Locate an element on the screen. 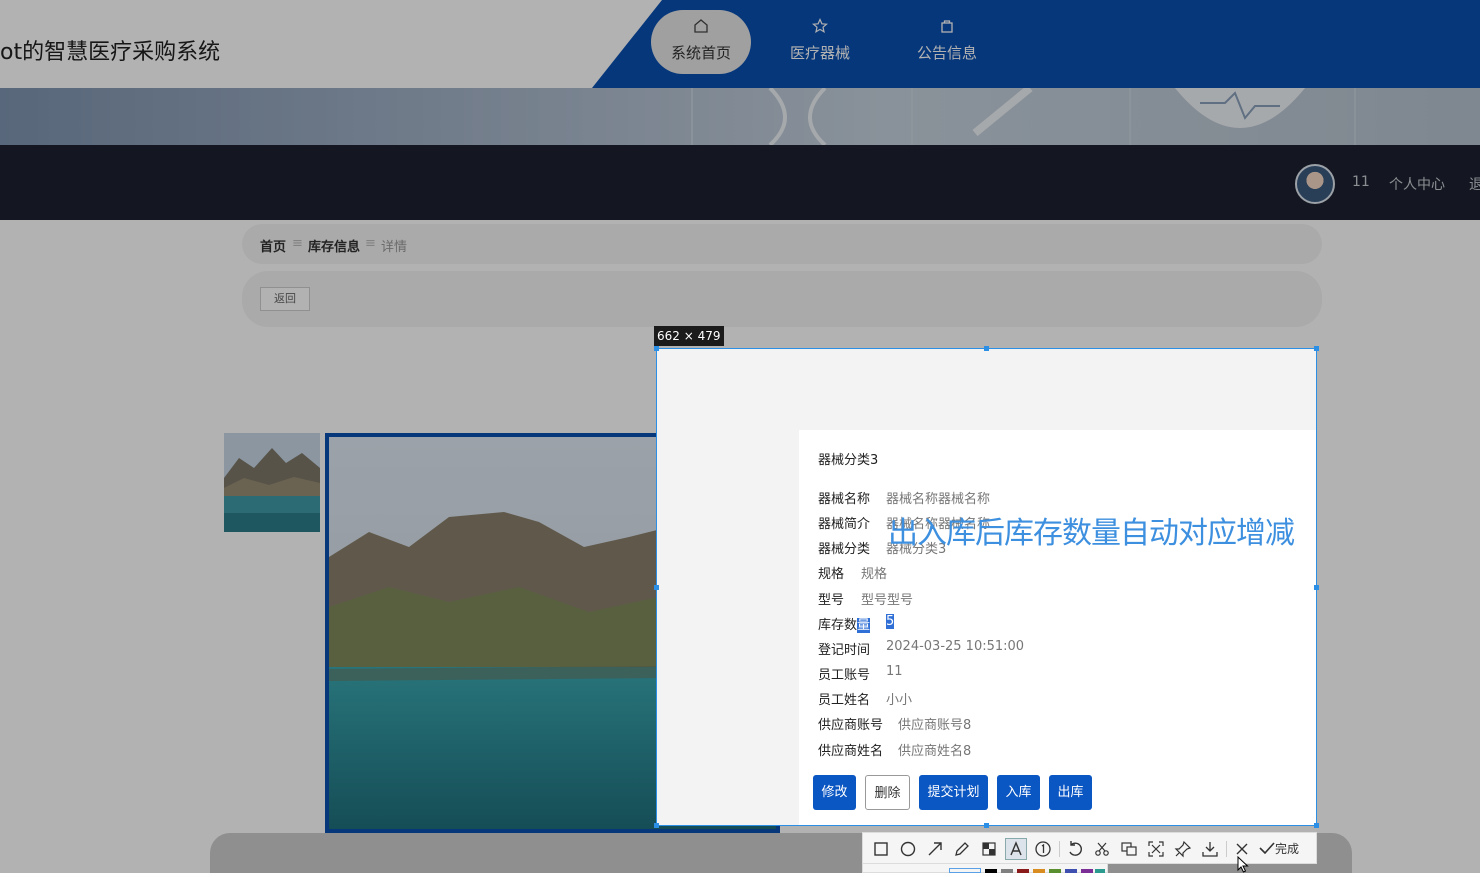 The height and width of the screenshot is (877, 1480). undo-icon is located at coordinates (1075, 849).